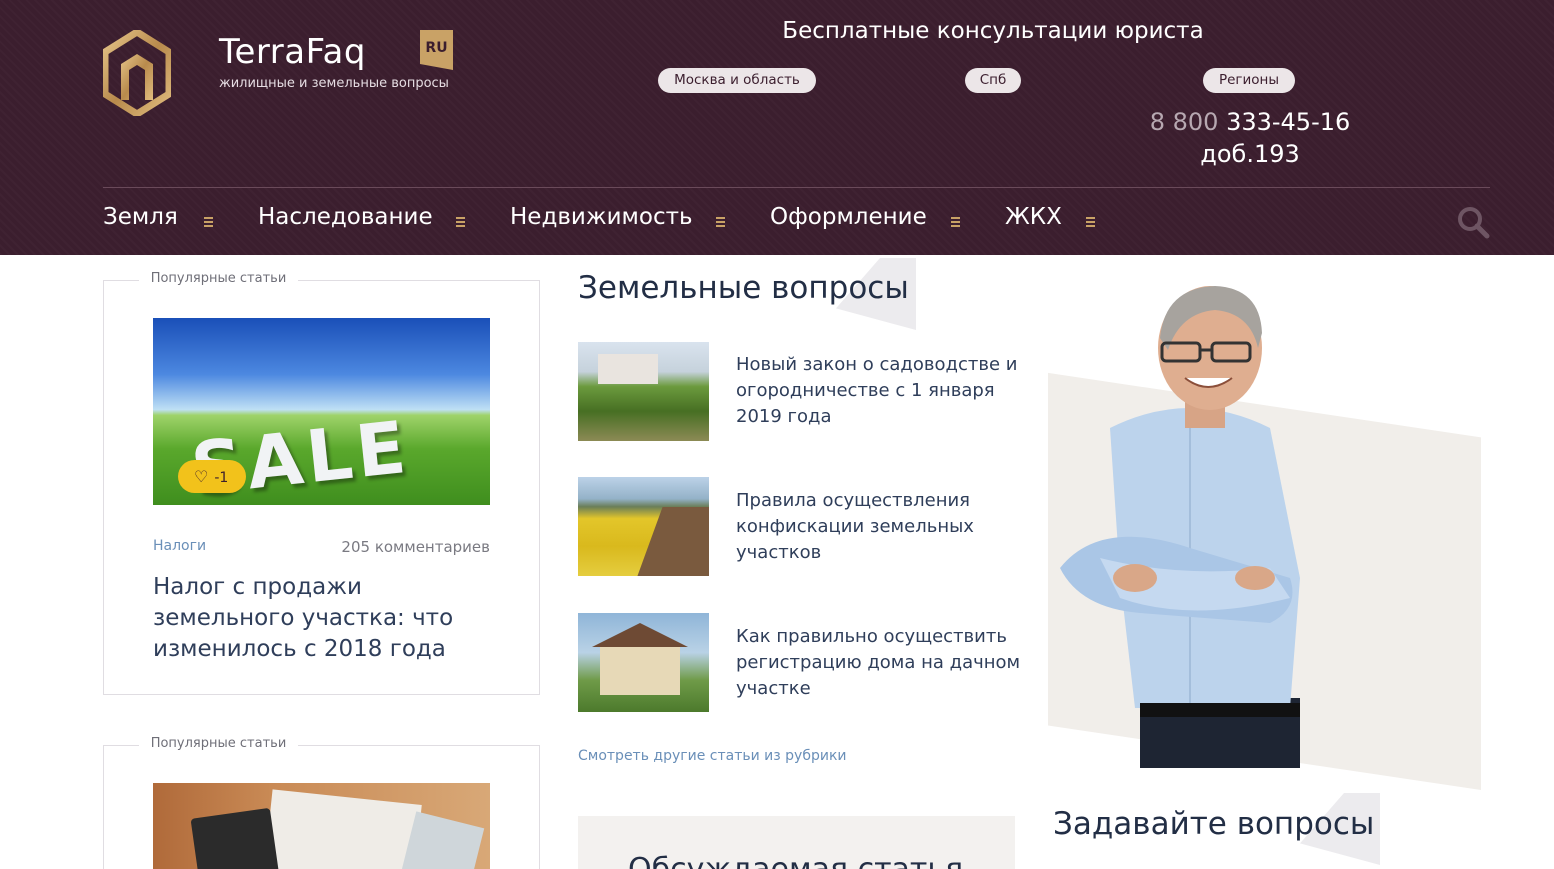 Image resolution: width=1554 pixels, height=869 pixels. Describe the element at coordinates (1473, 222) in the screenshot. I see `search-icon` at that location.